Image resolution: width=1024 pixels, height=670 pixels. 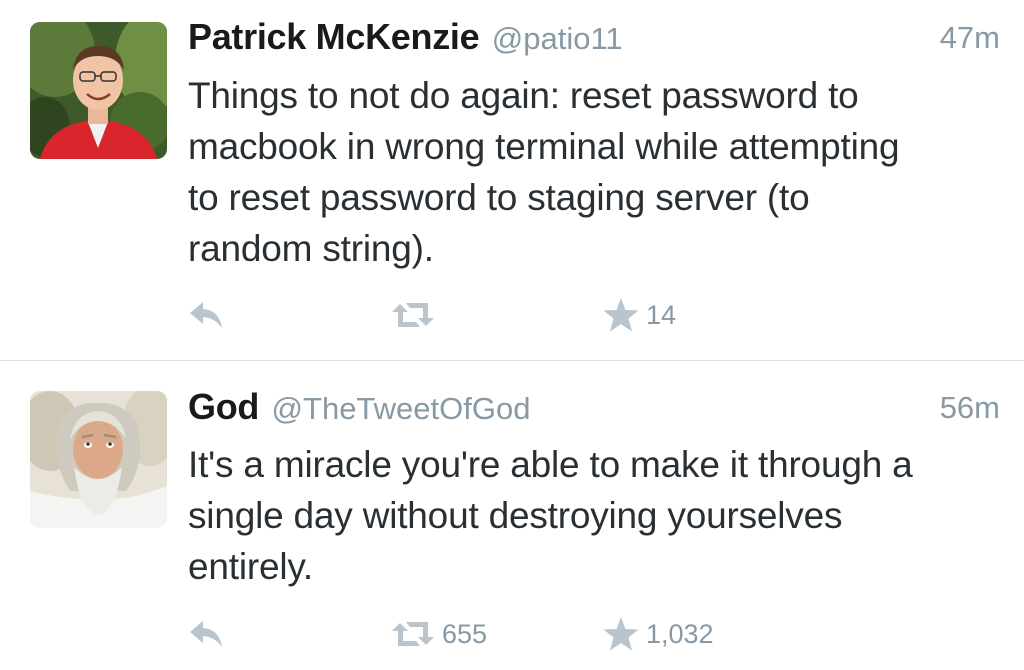 What do you see at coordinates (334, 36) in the screenshot?
I see `author-name: Patrick McKenzie` at bounding box center [334, 36].